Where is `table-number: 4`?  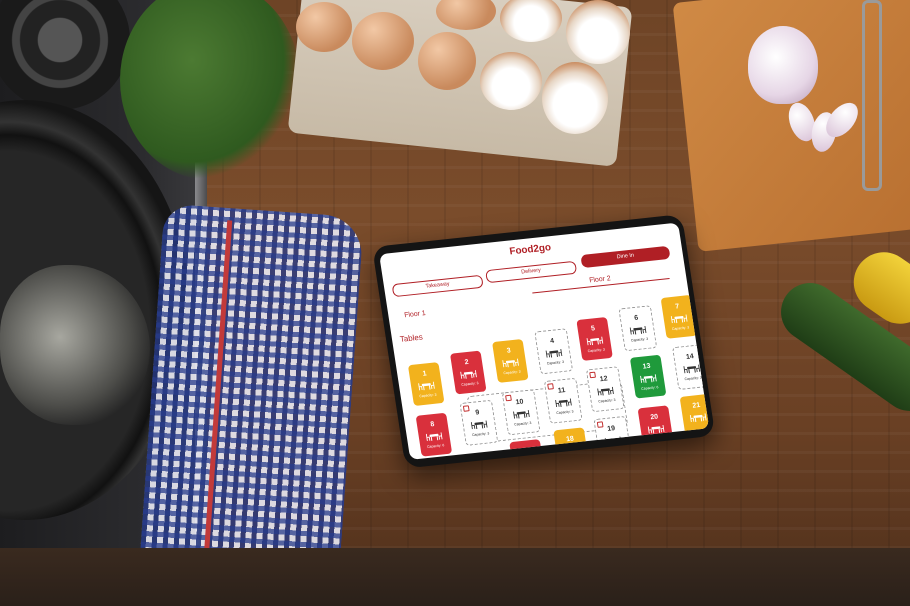 table-number: 4 is located at coordinates (552, 341).